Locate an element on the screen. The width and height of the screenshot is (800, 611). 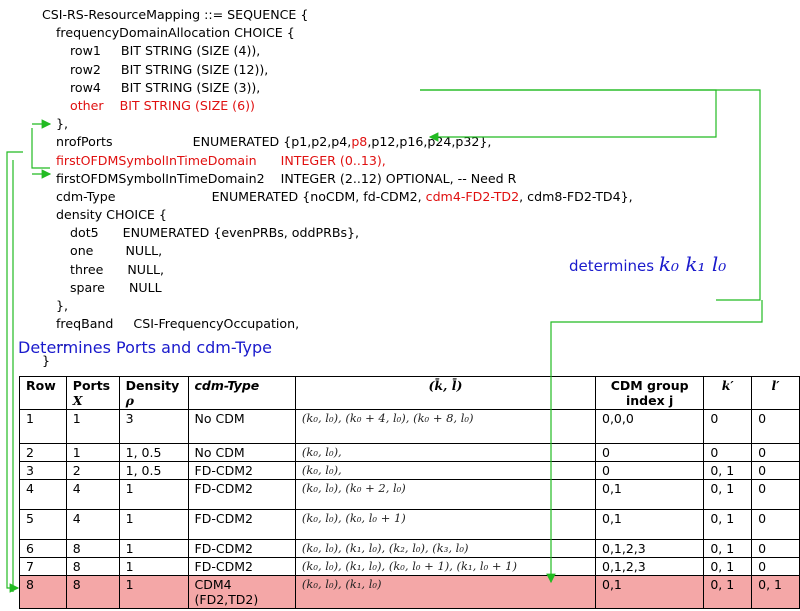
cell-kl: (k₀, l₀), (k₁, l₀), (k₂, l₀), (k₃, l₀) is located at coordinates (445, 548).